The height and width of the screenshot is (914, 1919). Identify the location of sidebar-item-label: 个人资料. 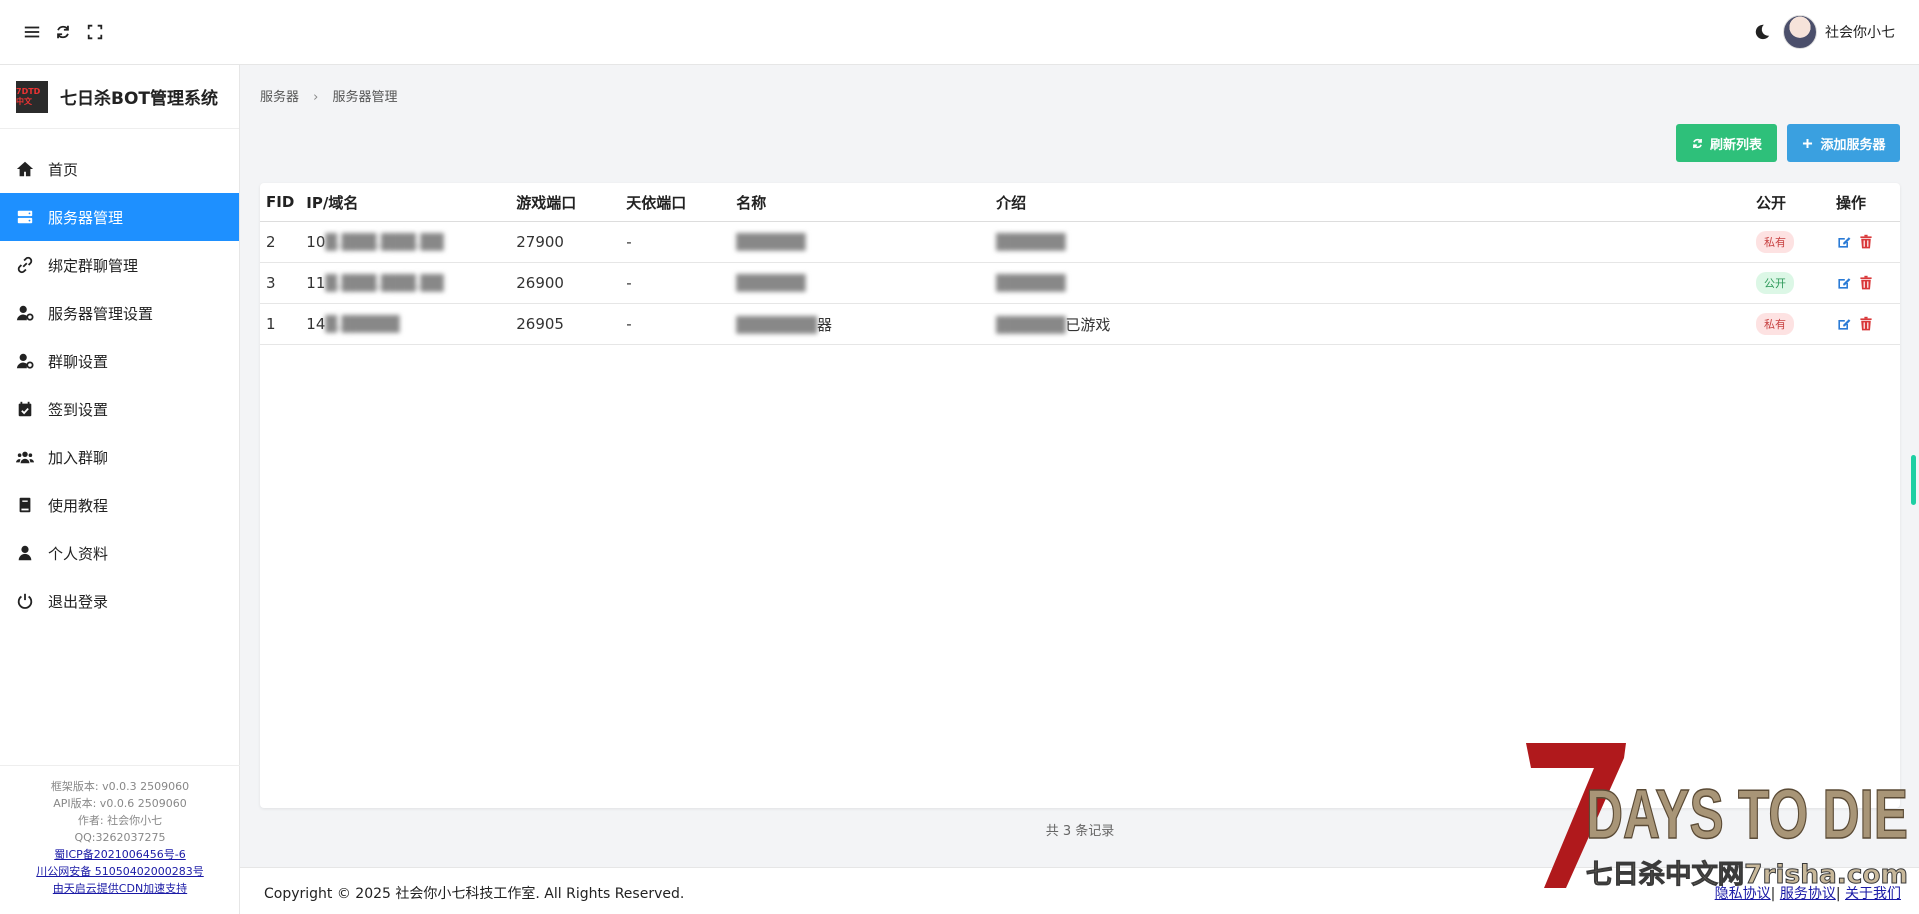
(78, 553).